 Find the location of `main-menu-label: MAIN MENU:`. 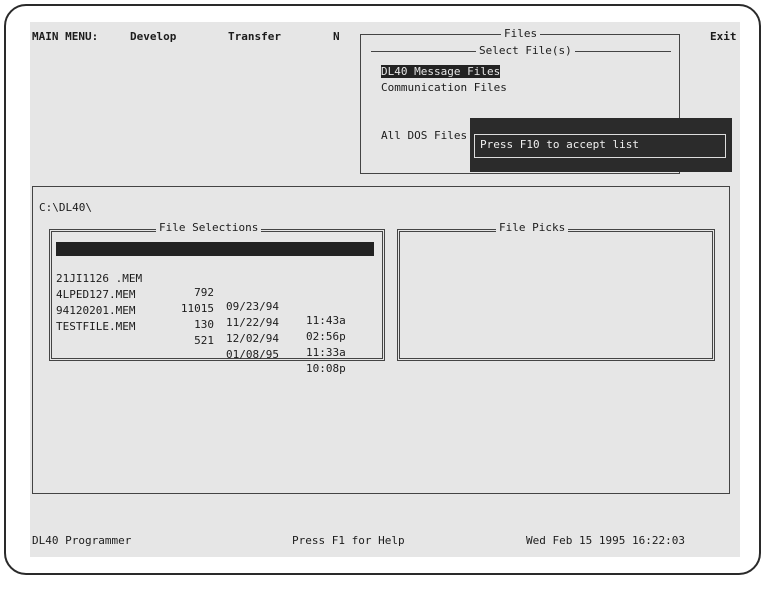

main-menu-label: MAIN MENU: is located at coordinates (65, 36).